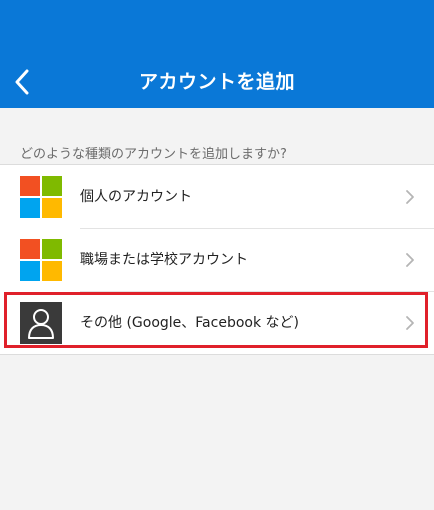 The height and width of the screenshot is (510, 434). I want to click on section-prompt: どのような種類のアカウントを追加しますか?, so click(153, 154).